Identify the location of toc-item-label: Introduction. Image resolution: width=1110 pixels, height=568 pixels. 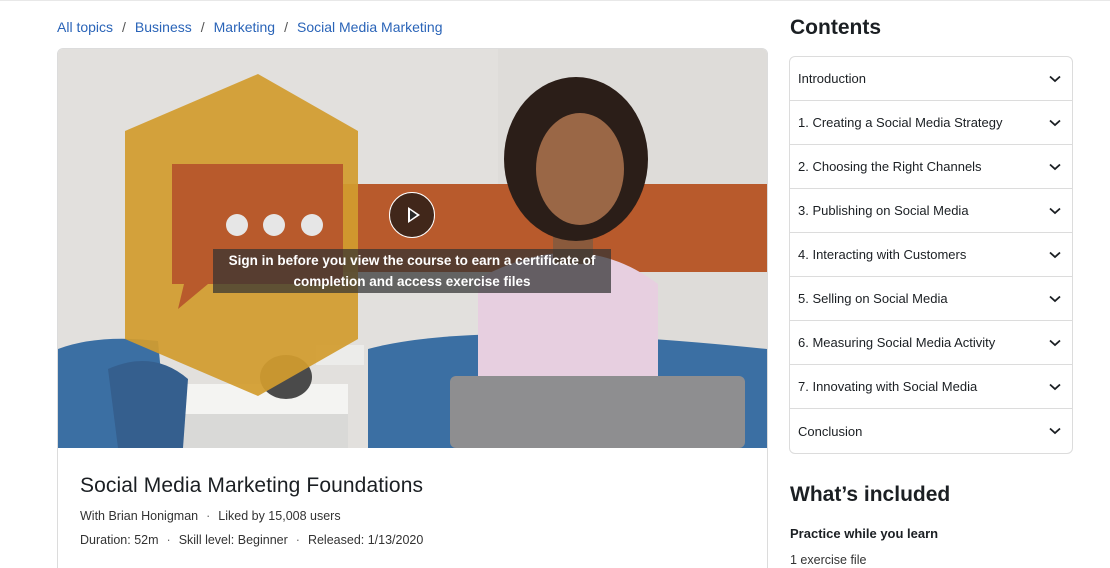
(832, 78).